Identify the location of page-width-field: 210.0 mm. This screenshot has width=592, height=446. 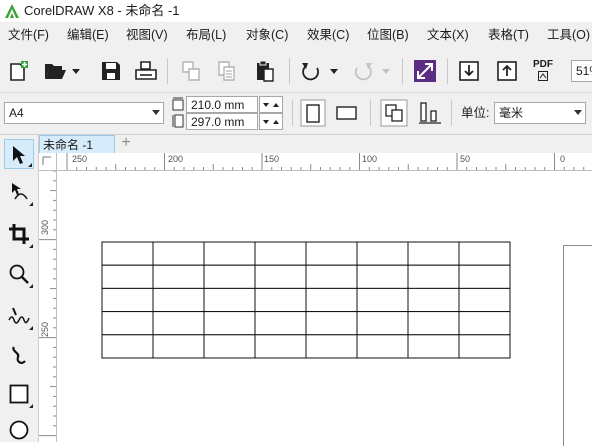
(222, 104).